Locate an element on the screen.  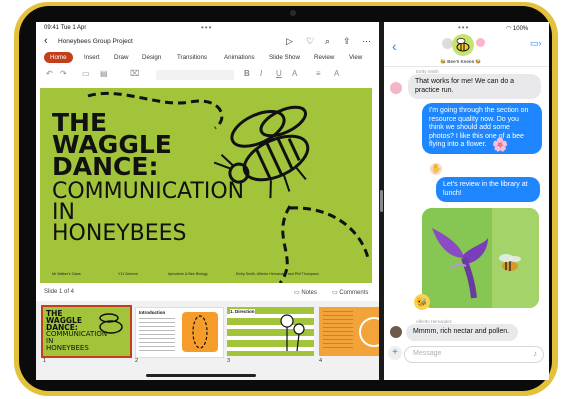
tab-transitions: Transitions is located at coordinates (192, 57).